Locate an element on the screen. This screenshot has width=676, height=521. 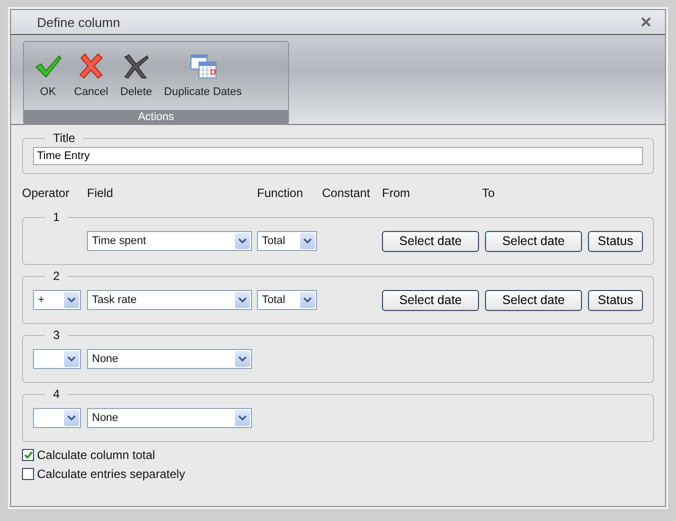
group-legend: 3 is located at coordinates (56, 335).